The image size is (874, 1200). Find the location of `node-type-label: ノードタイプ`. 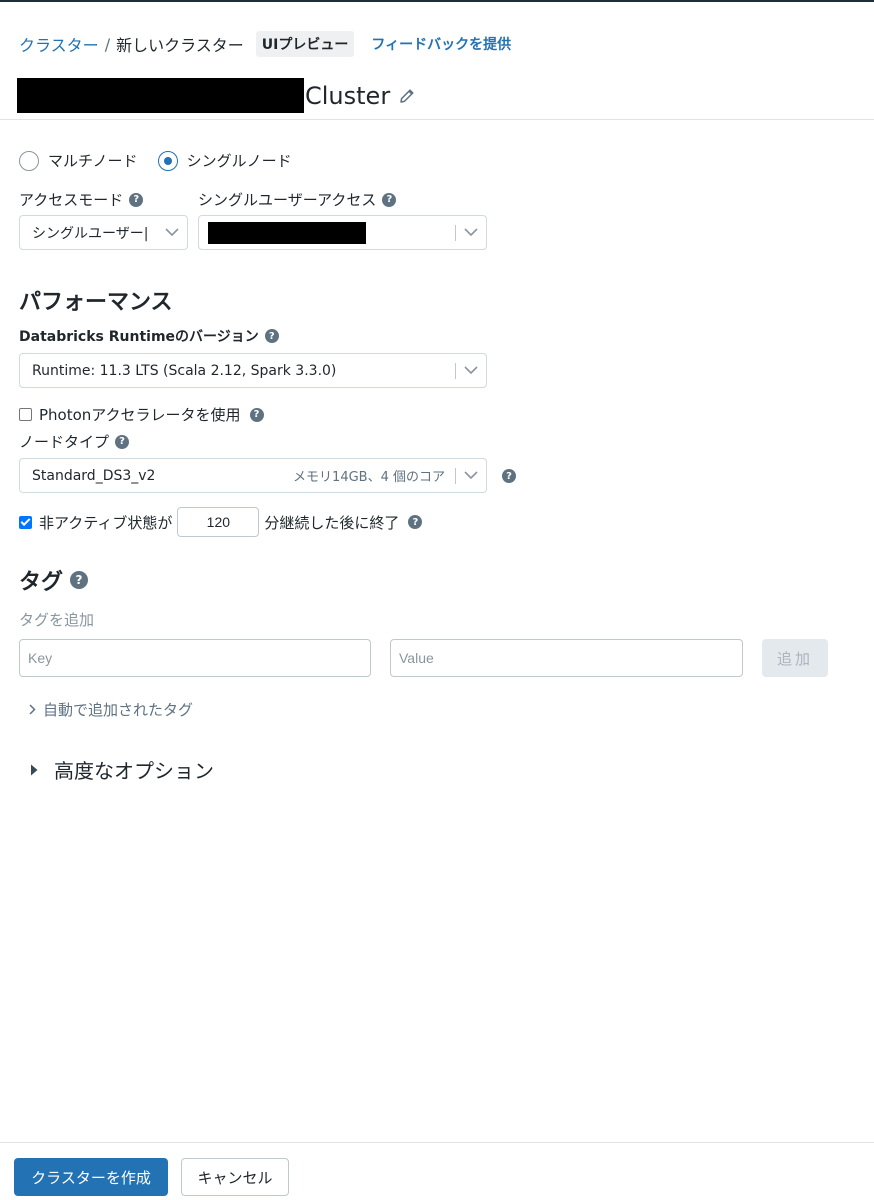

node-type-label: ノードタイプ is located at coordinates (64, 442).